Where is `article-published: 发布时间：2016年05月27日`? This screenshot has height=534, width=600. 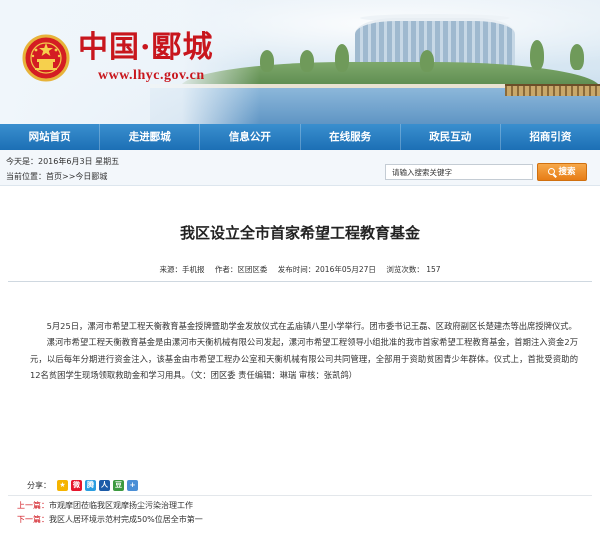
article-published: 发布时间：2016年05月27日 is located at coordinates (326, 269).